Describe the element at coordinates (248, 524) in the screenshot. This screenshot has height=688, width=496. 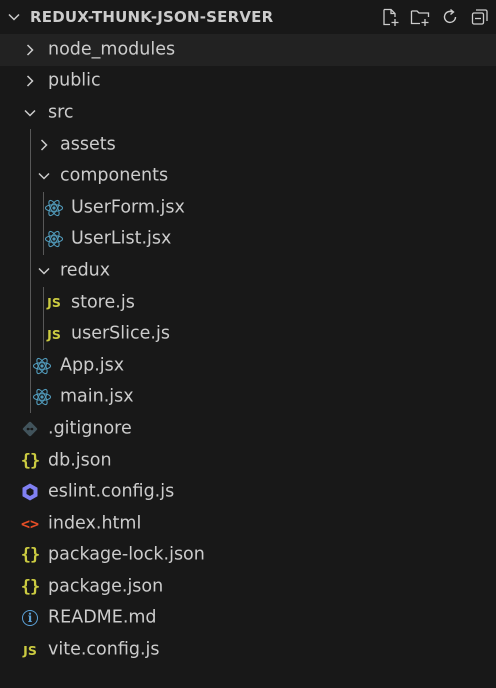
I see `tree-file-index-html: <> index.html` at that location.